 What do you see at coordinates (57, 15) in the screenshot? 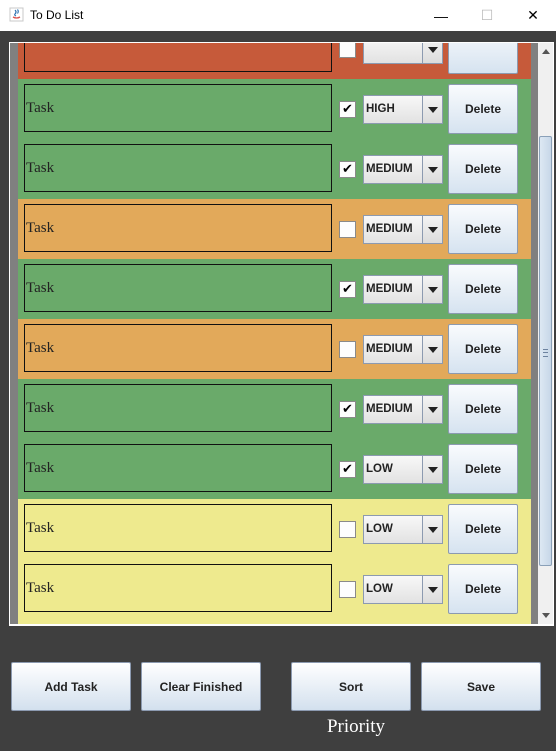
I see `window-title: To Do List` at bounding box center [57, 15].